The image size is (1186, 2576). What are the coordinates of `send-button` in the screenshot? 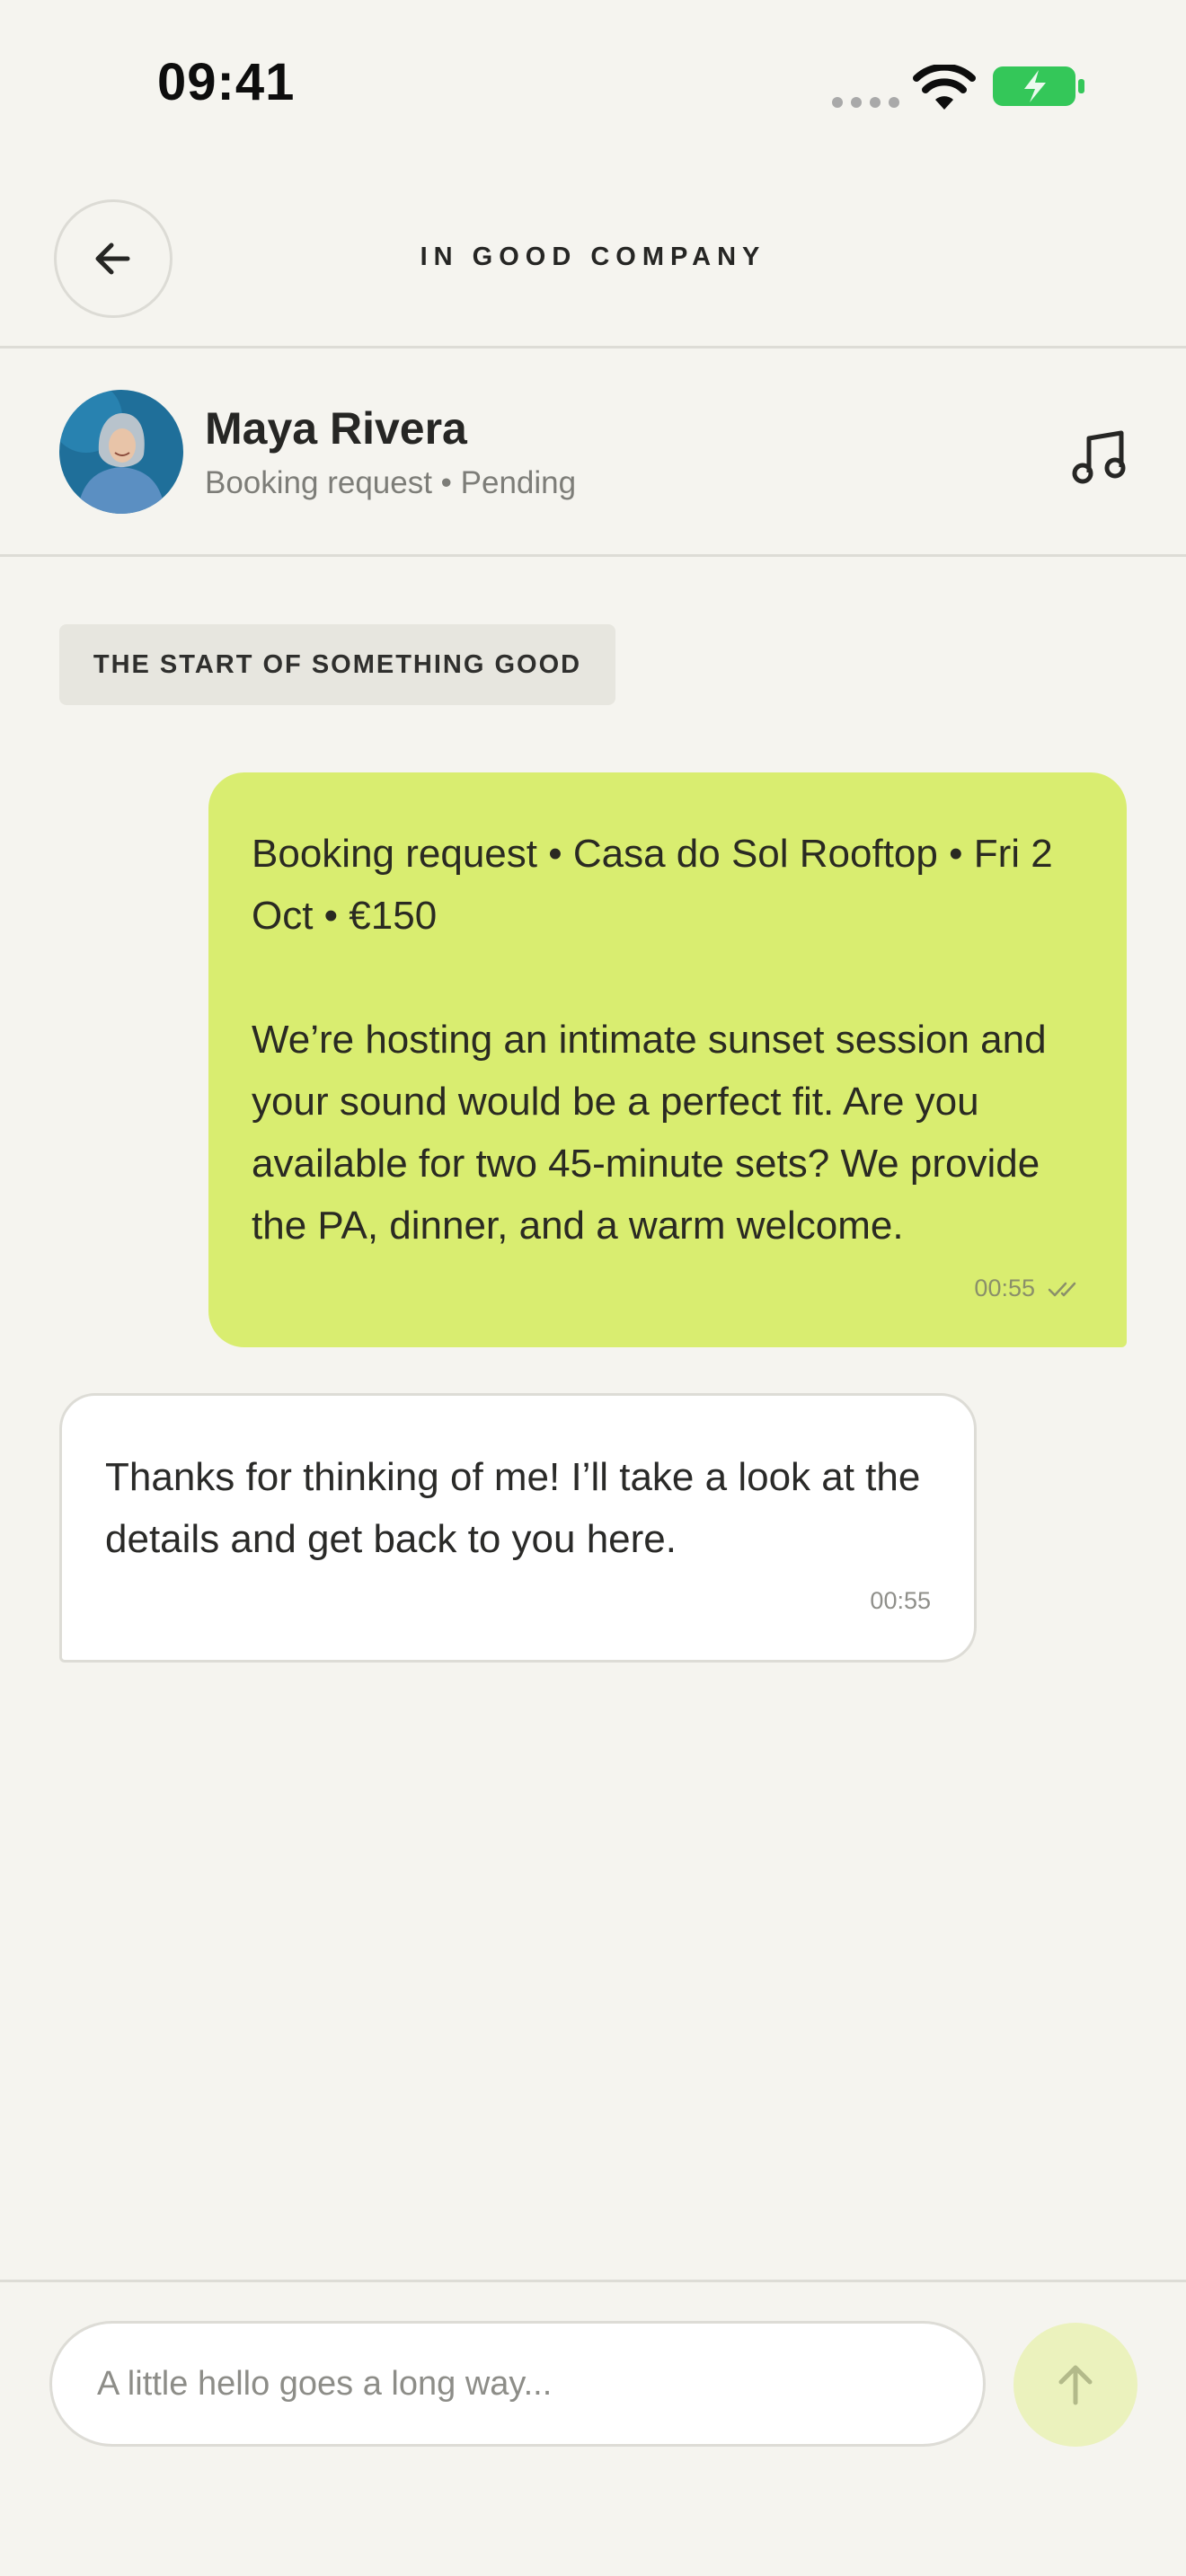 It's located at (1075, 2385).